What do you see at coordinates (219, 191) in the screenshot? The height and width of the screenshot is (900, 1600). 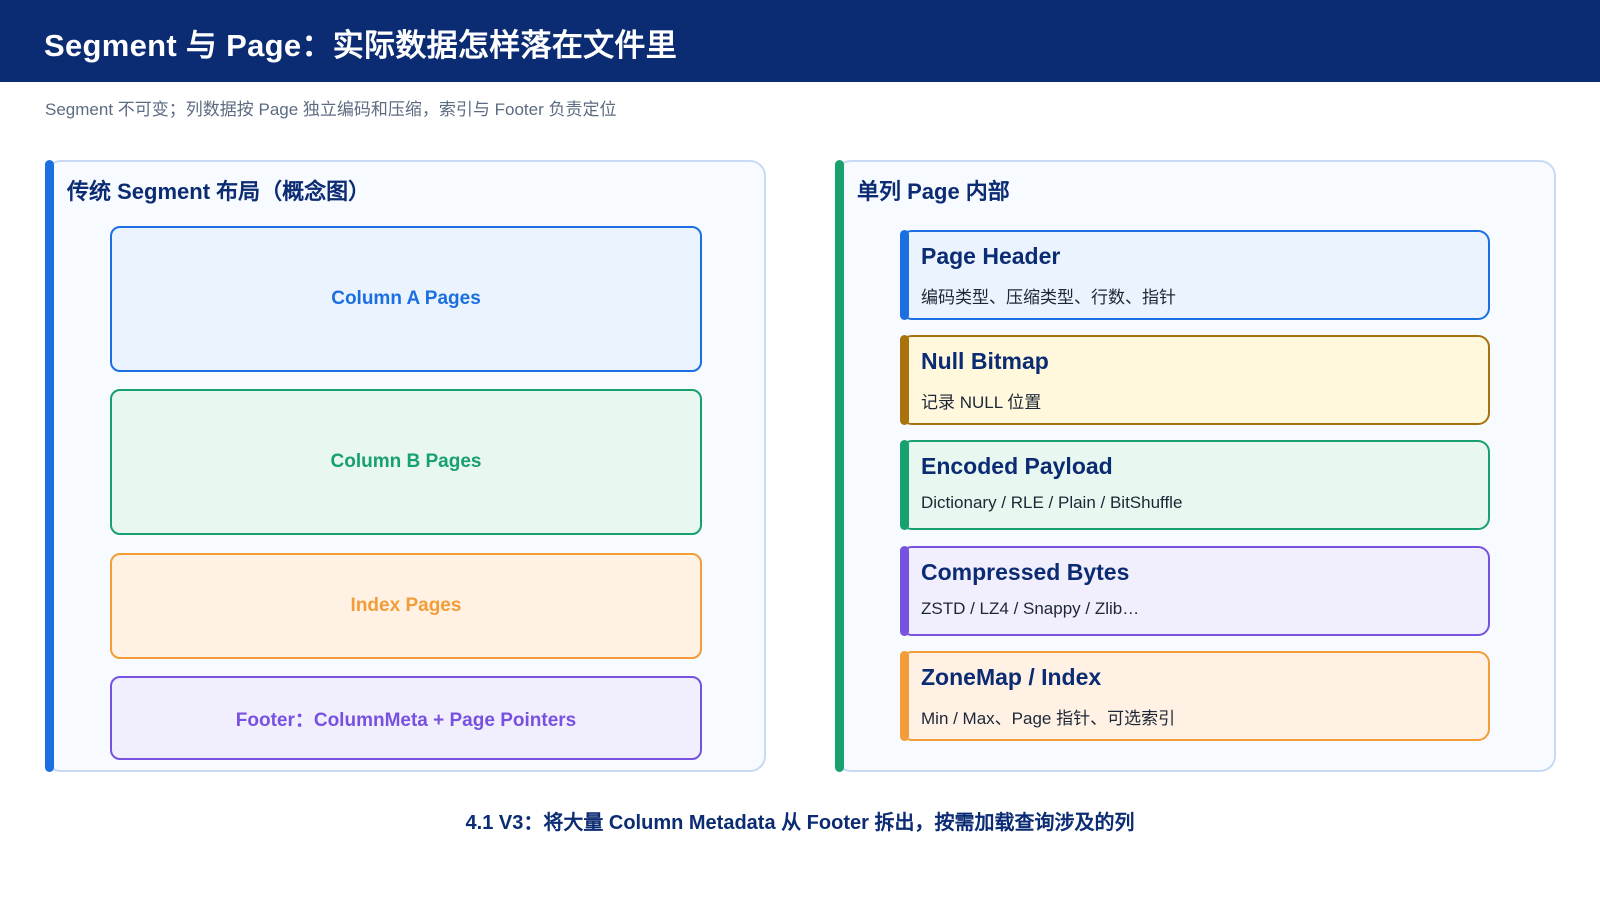 I see `segment-layout-title: 传统 Segment 布局（概念图）` at bounding box center [219, 191].